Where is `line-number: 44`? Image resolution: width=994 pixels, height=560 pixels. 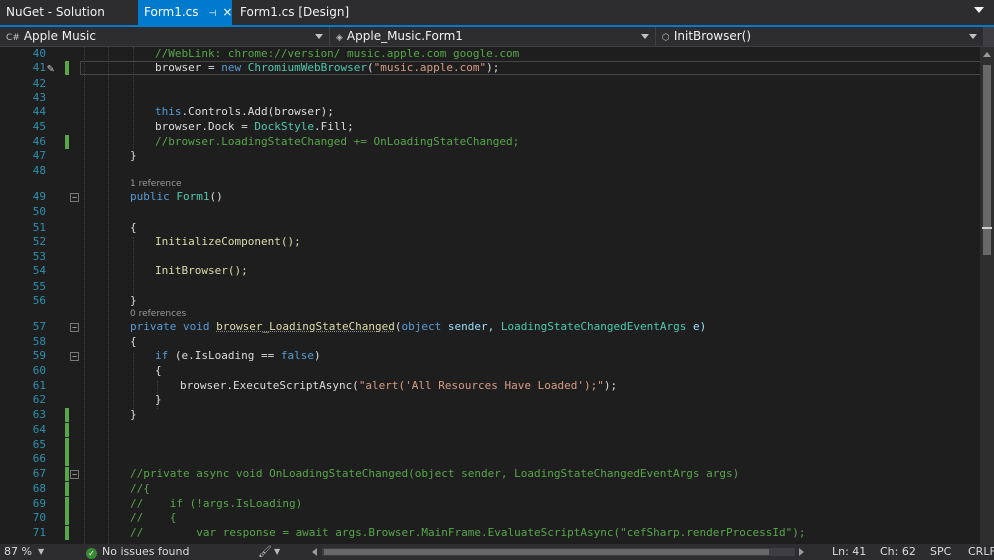
line-number: 44 is located at coordinates (39, 111).